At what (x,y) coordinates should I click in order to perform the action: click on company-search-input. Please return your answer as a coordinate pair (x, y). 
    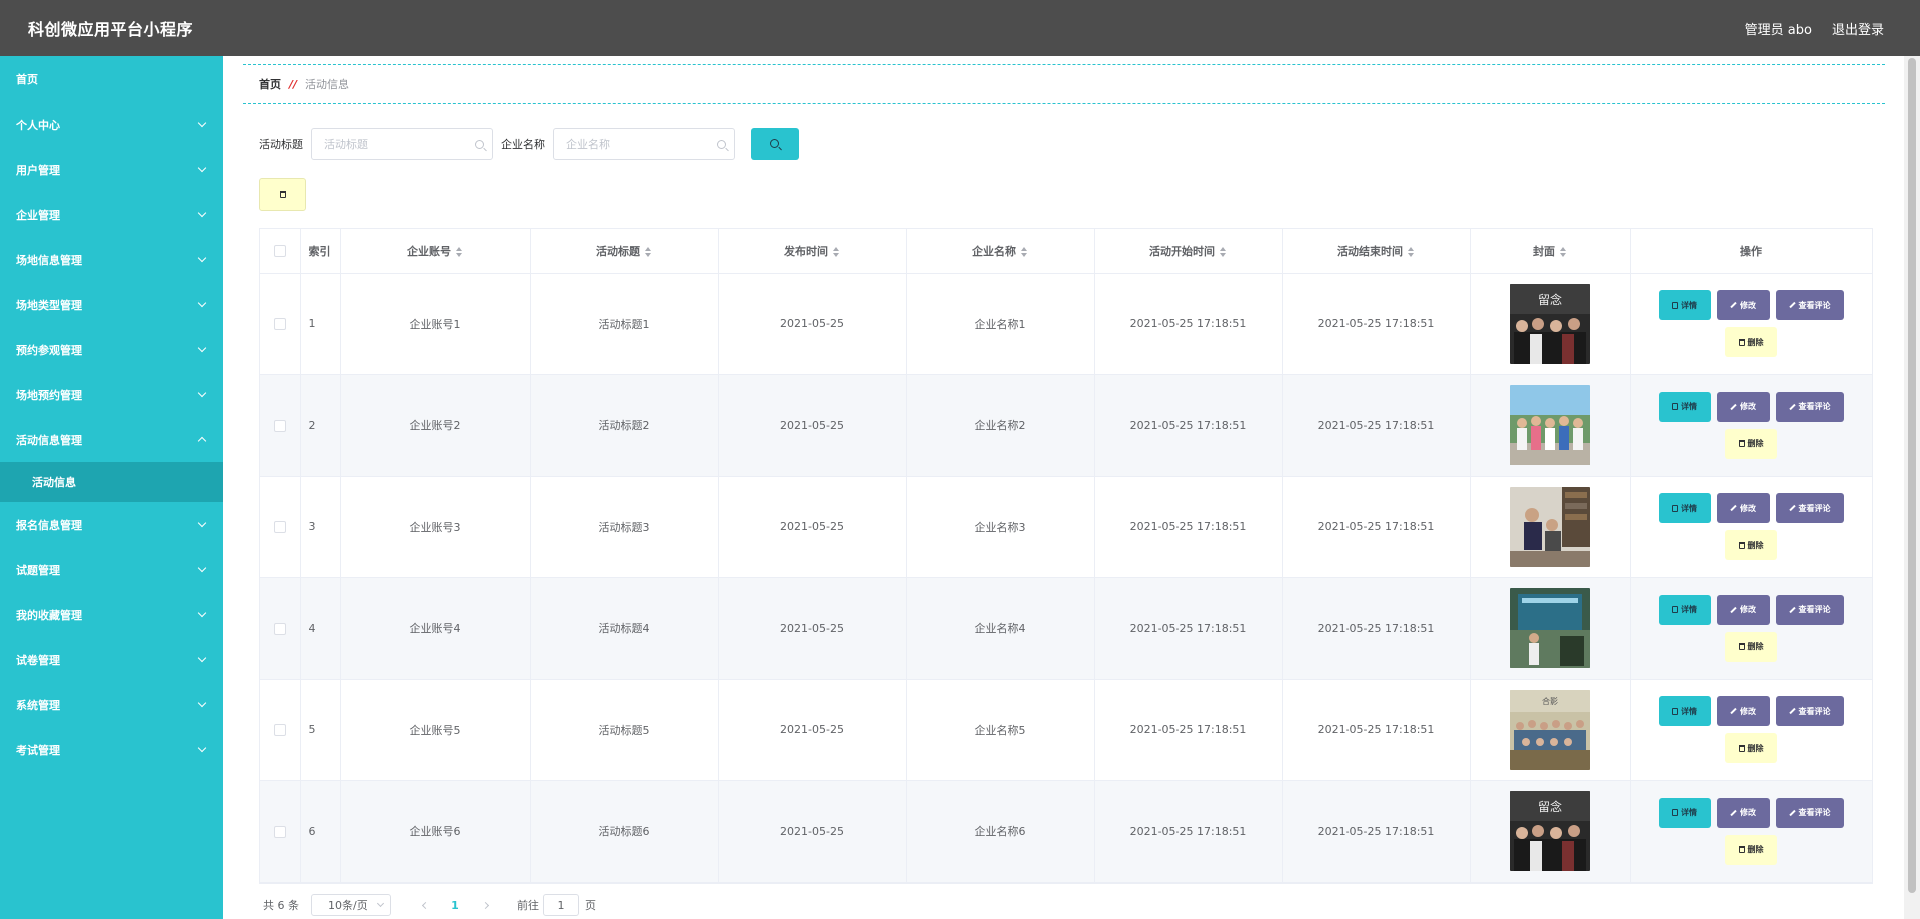
    Looking at the image, I should click on (644, 144).